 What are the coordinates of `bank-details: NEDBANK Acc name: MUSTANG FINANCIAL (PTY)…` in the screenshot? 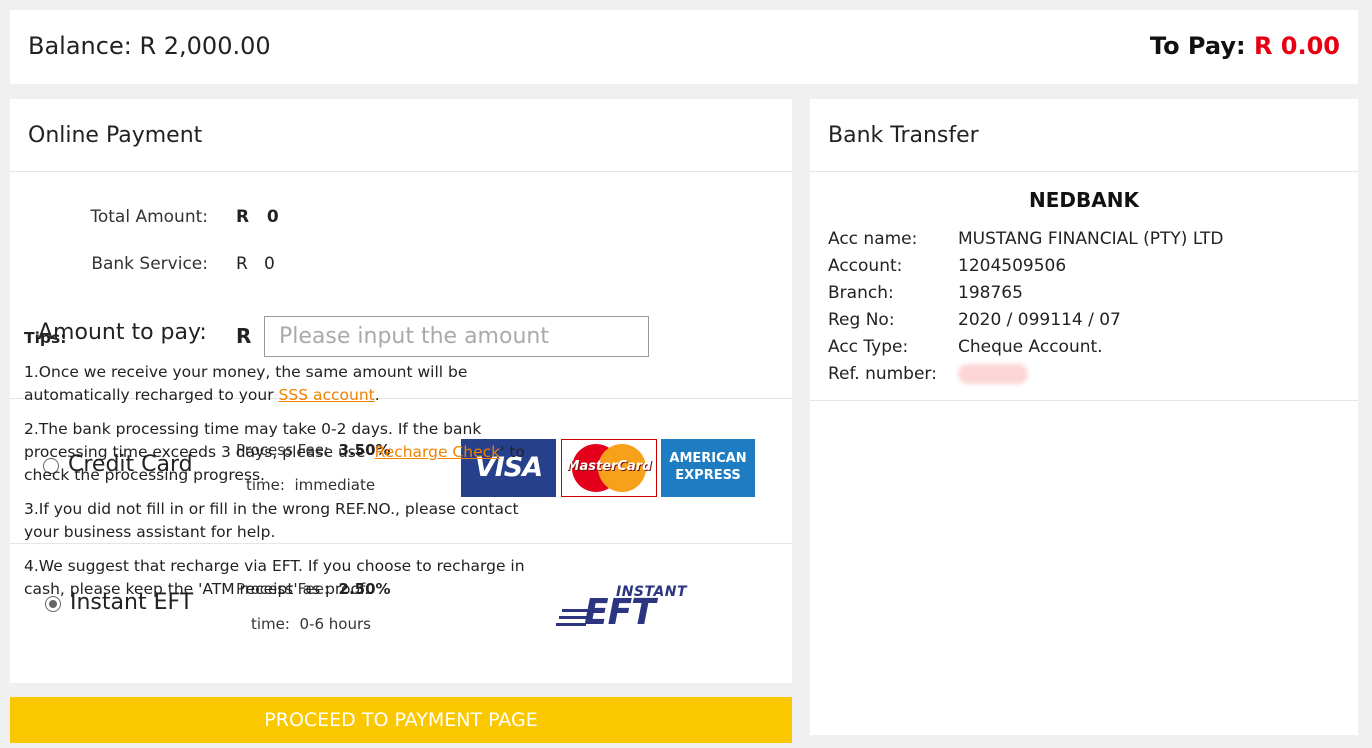 It's located at (1084, 286).